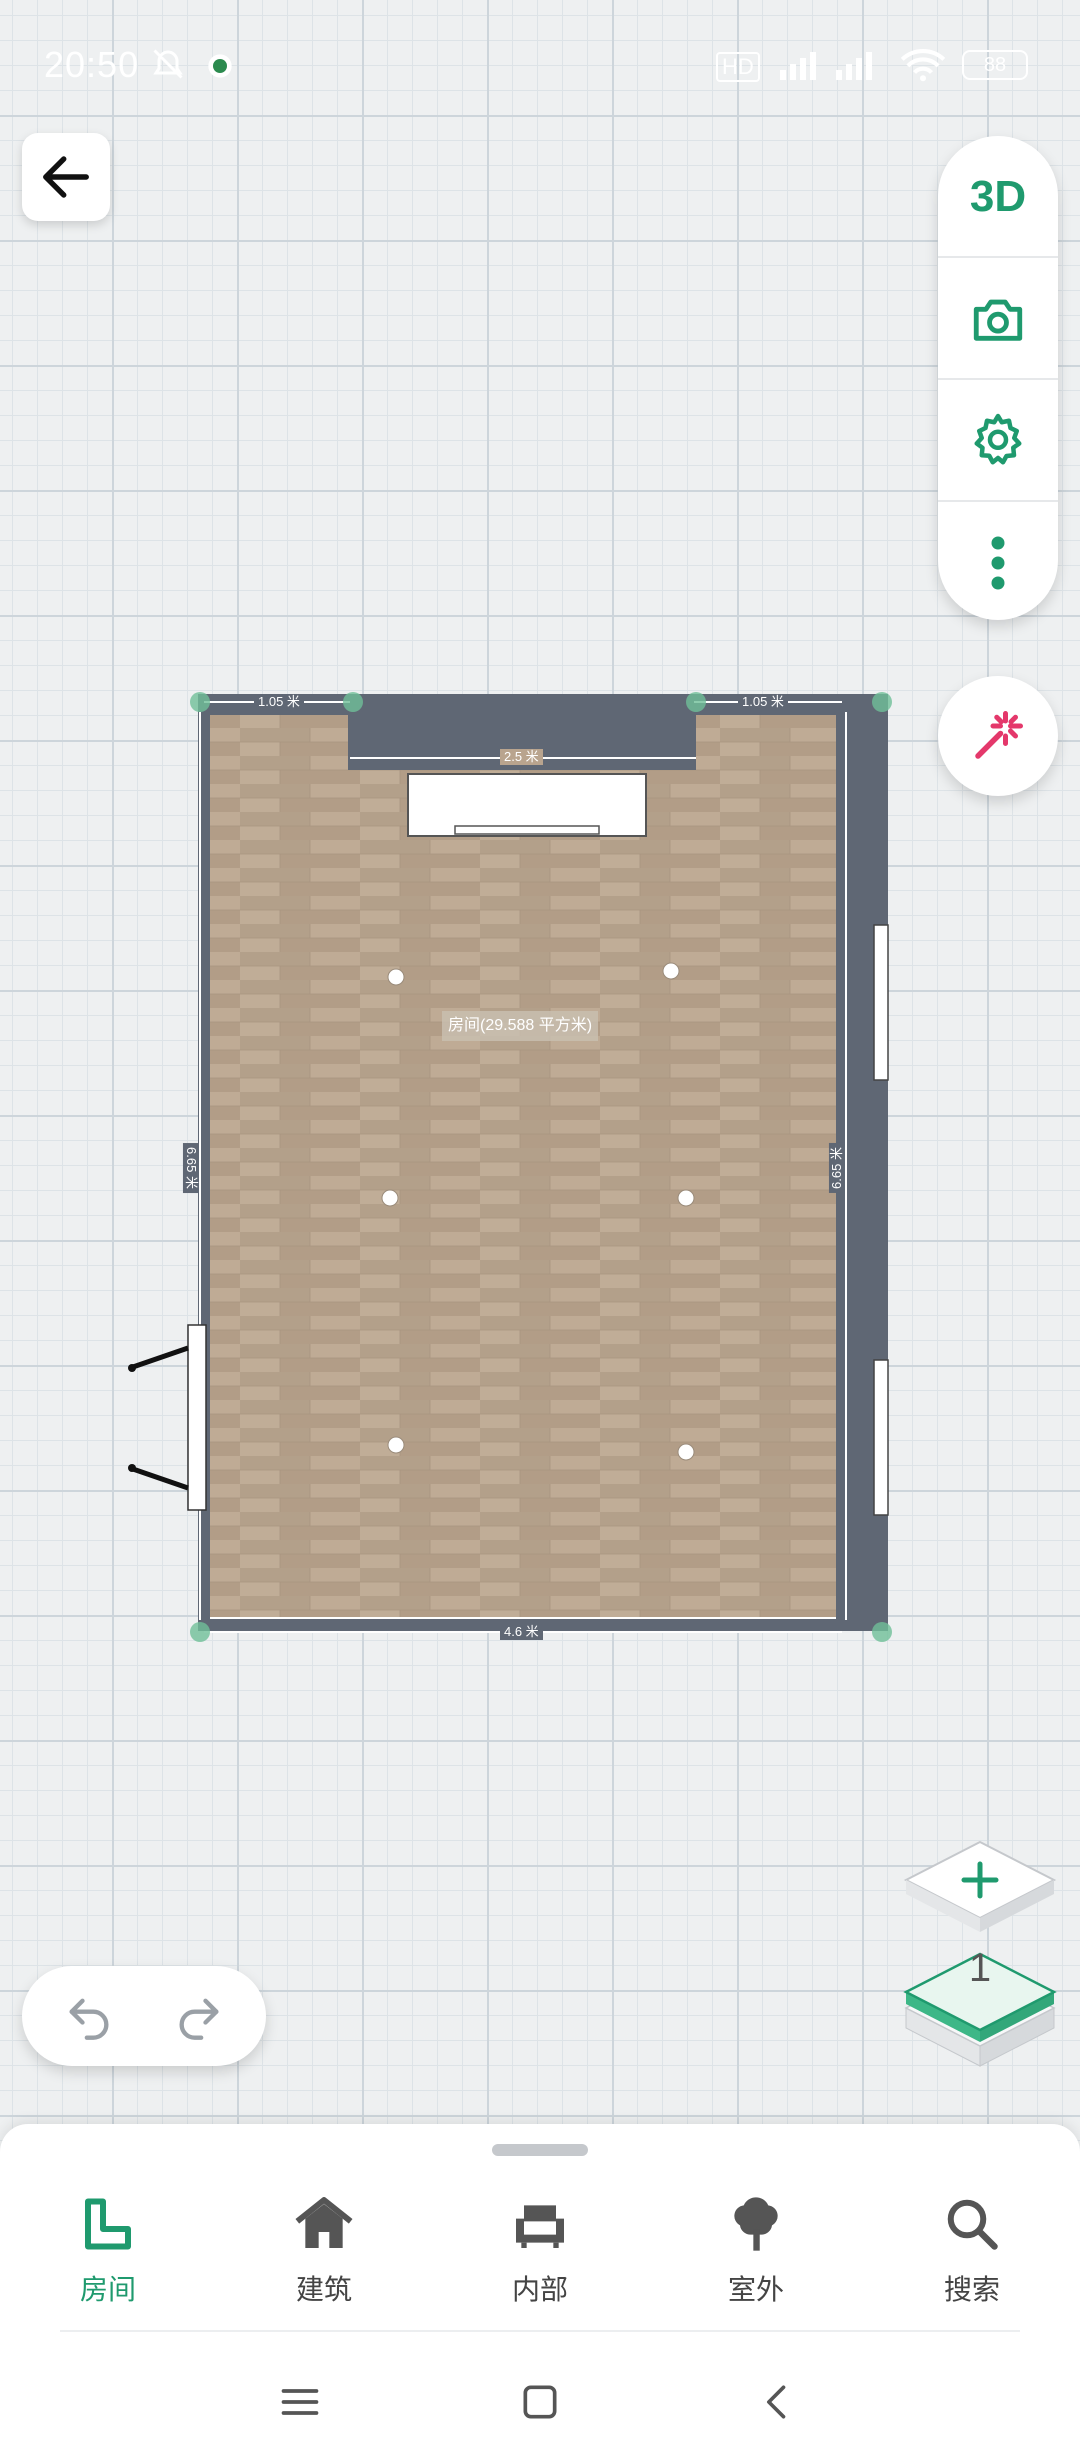 Image resolution: width=1080 pixels, height=2460 pixels. What do you see at coordinates (527, 805) in the screenshot?
I see `cabinet-object` at bounding box center [527, 805].